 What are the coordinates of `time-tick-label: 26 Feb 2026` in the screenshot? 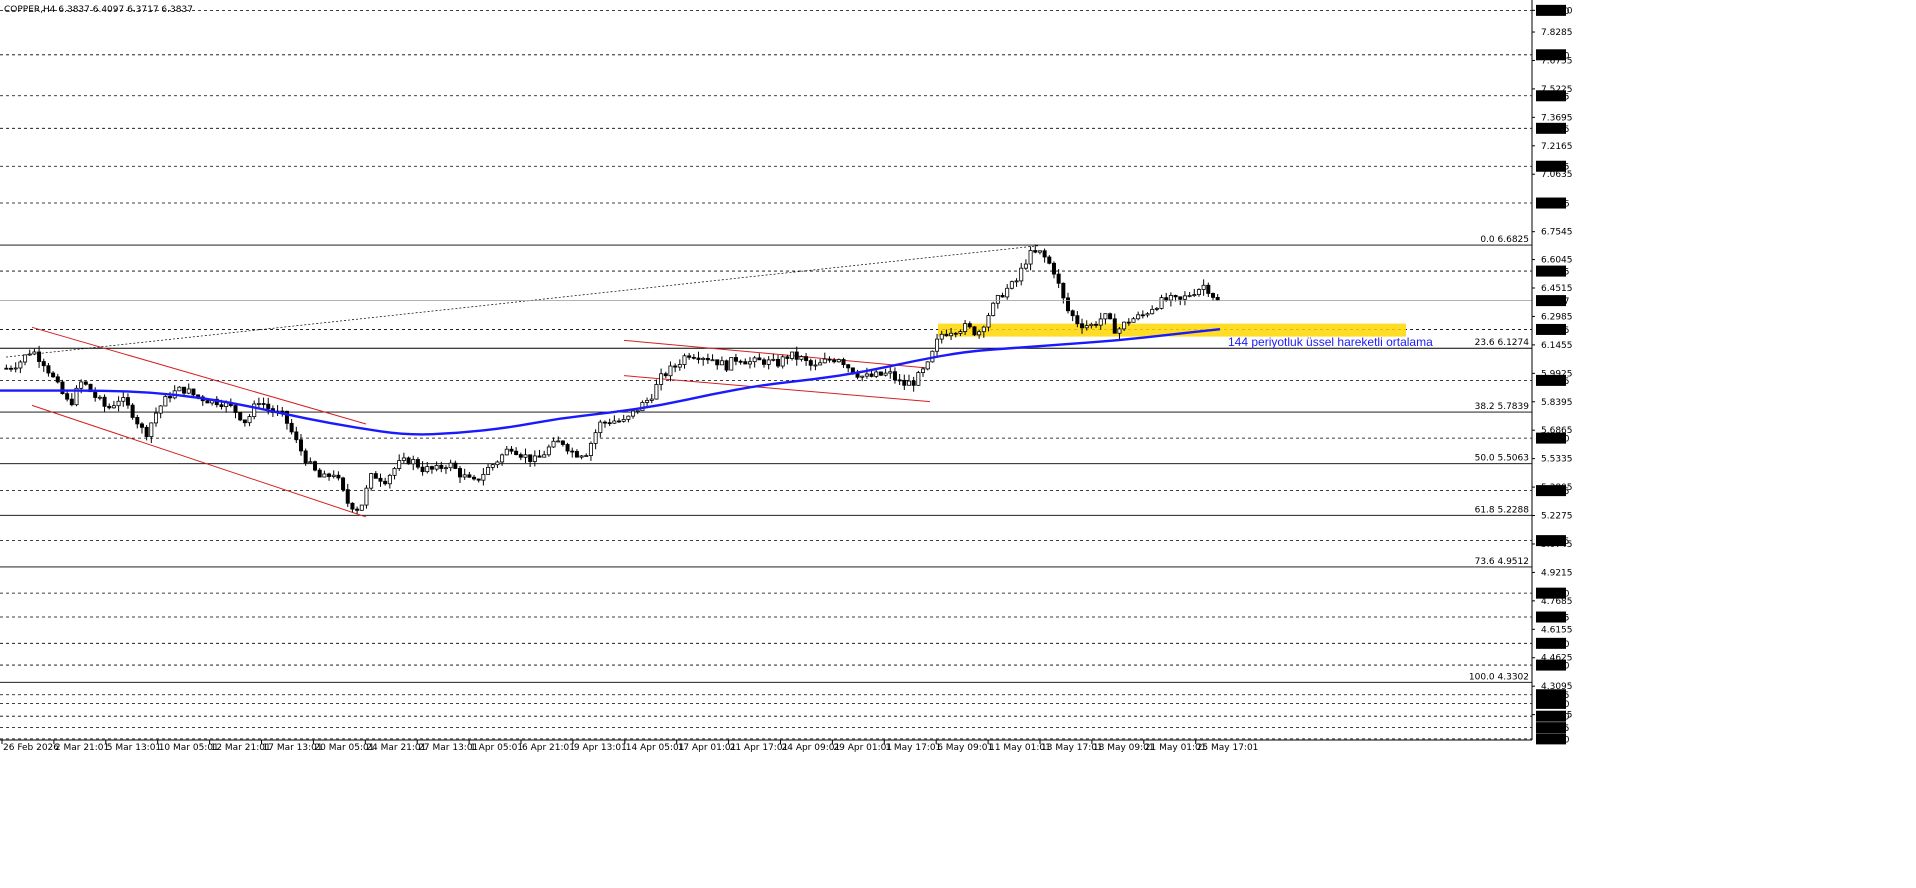 It's located at (31, 748).